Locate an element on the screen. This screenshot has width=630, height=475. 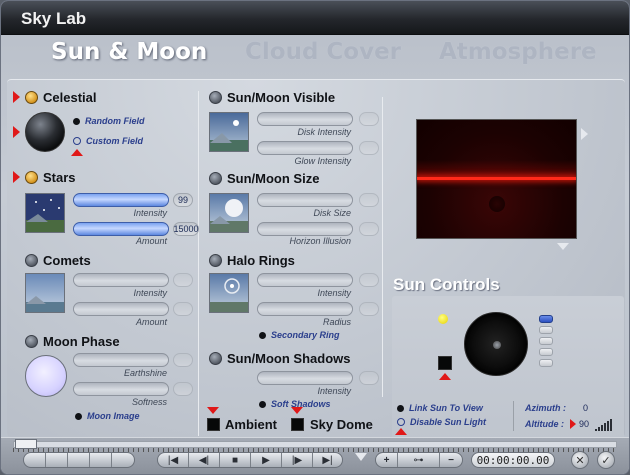
moon-phase-toggle is located at coordinates (31, 341).